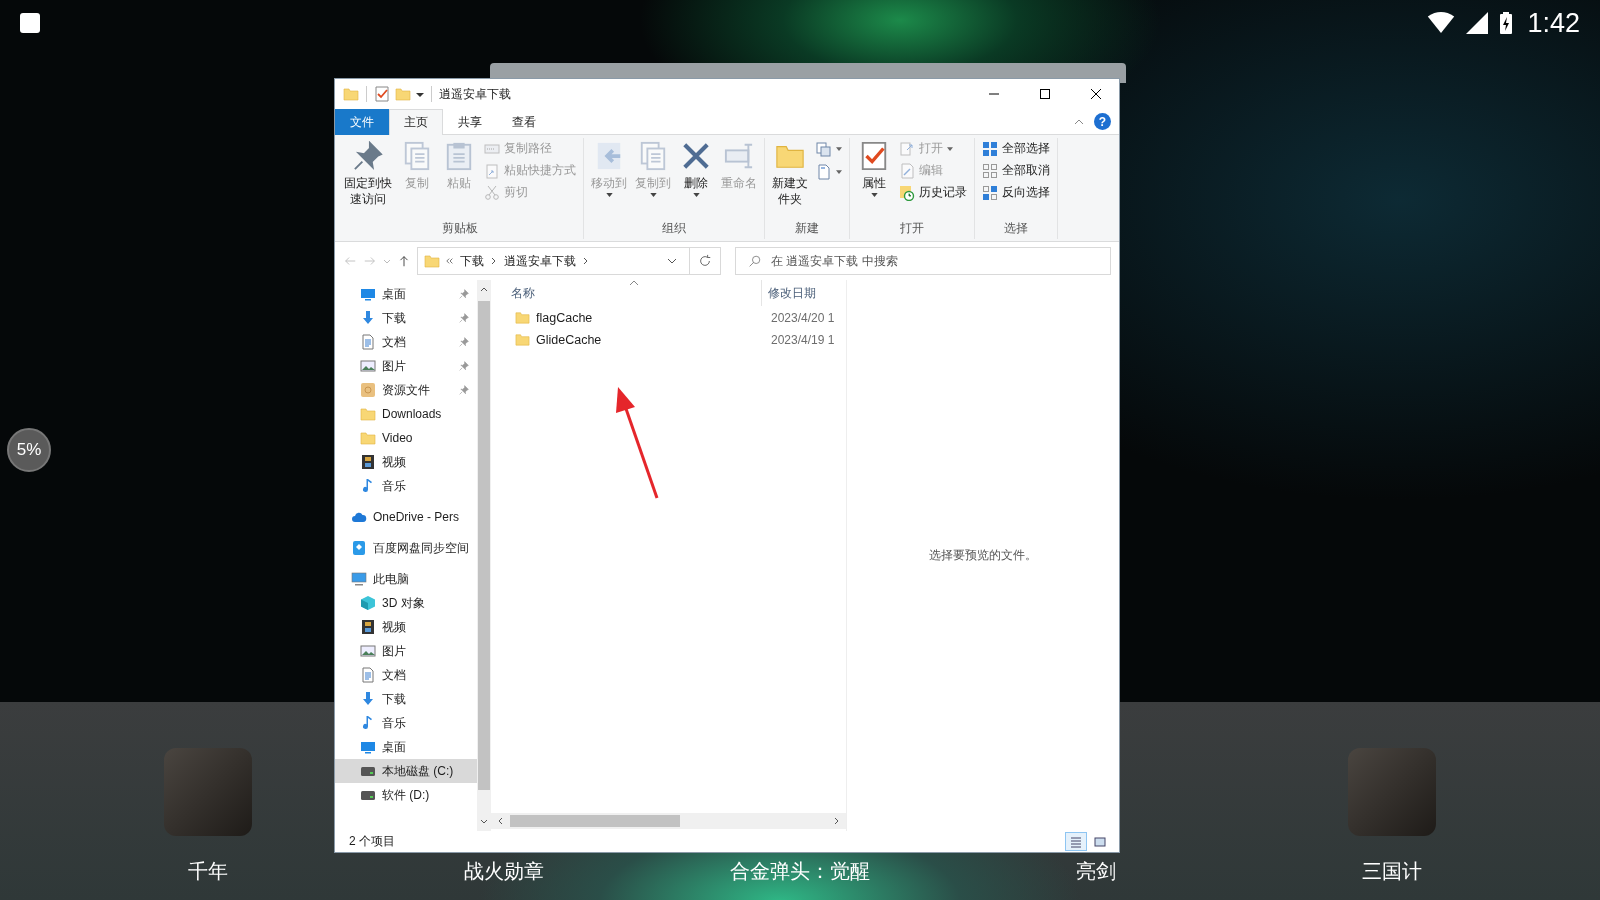 This screenshot has height=900, width=1600. I want to click on open-icon, so click(907, 148).